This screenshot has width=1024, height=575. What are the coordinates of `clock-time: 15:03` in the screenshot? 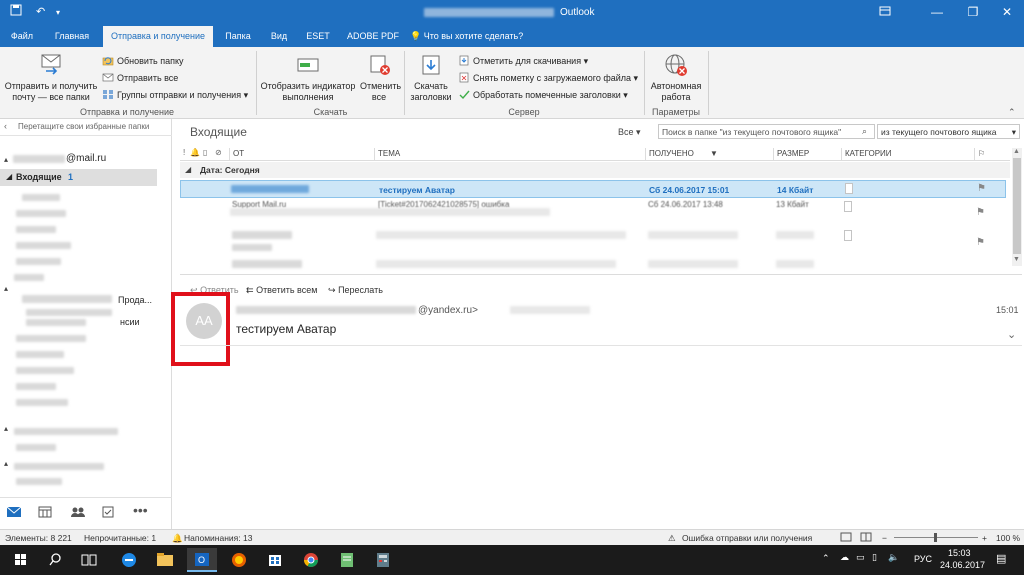 It's located at (959, 553).